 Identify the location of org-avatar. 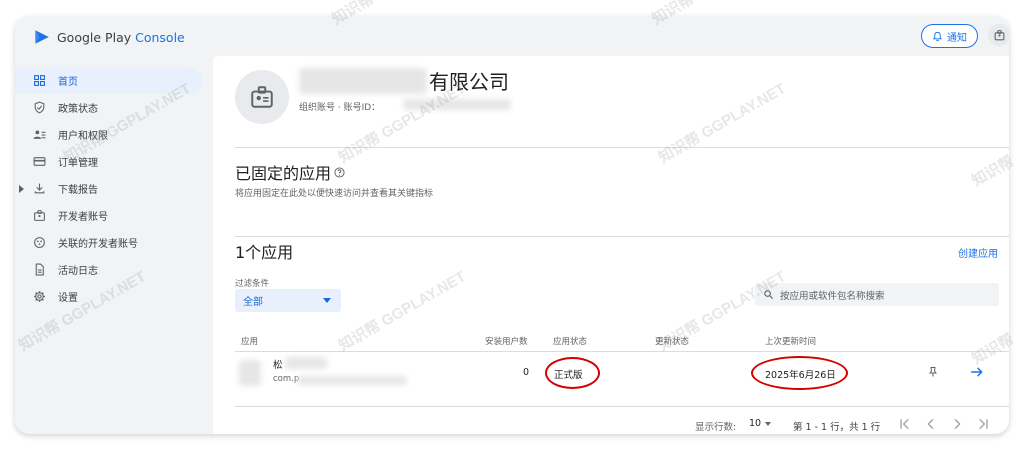
(262, 97).